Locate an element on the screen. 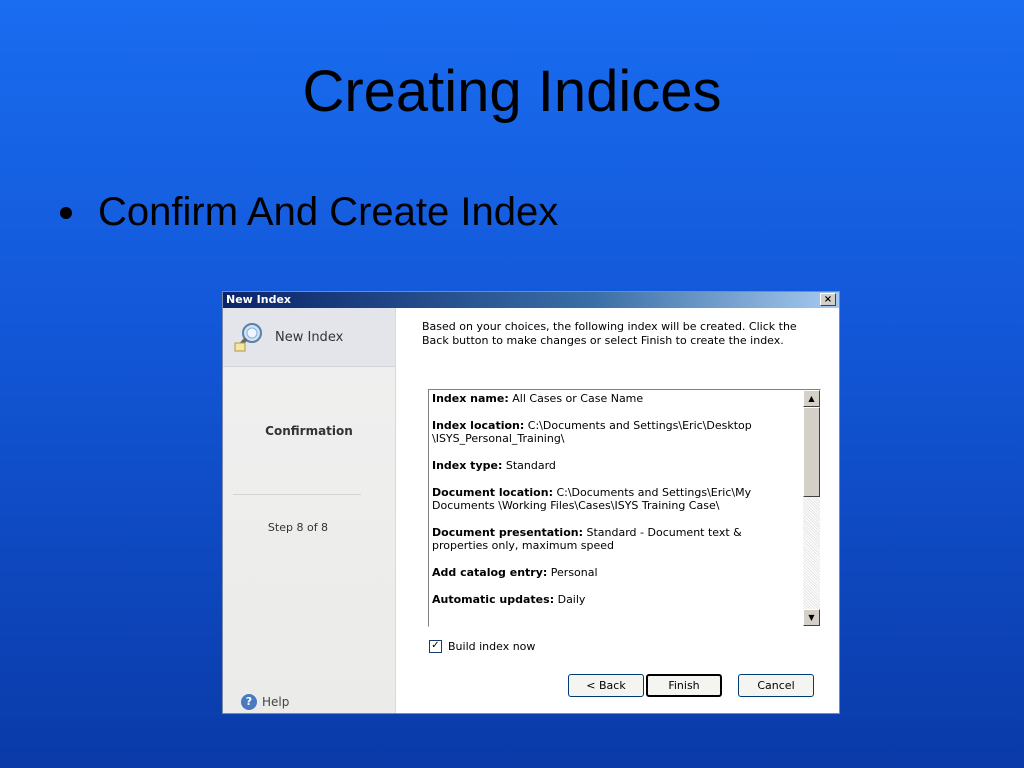  summary-item: Index type: Standard is located at coordinates (494, 465).